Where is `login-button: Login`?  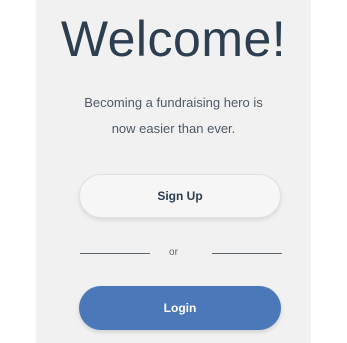 login-button: Login is located at coordinates (180, 308).